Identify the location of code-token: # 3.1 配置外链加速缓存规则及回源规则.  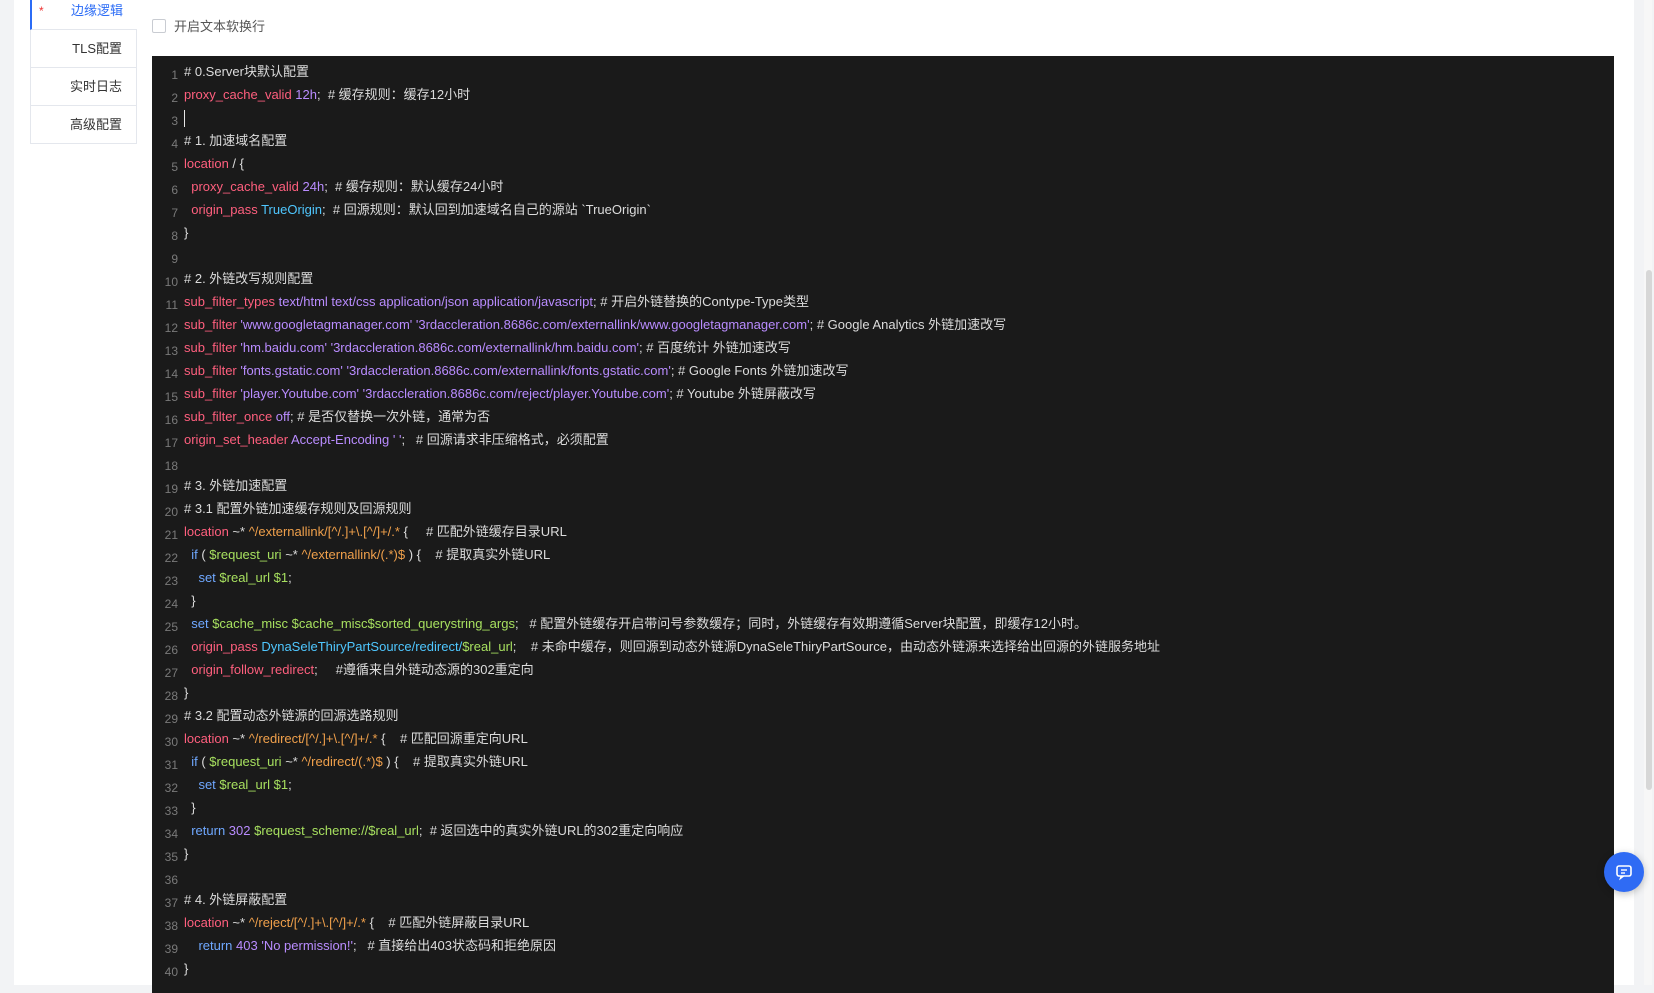
(298, 508).